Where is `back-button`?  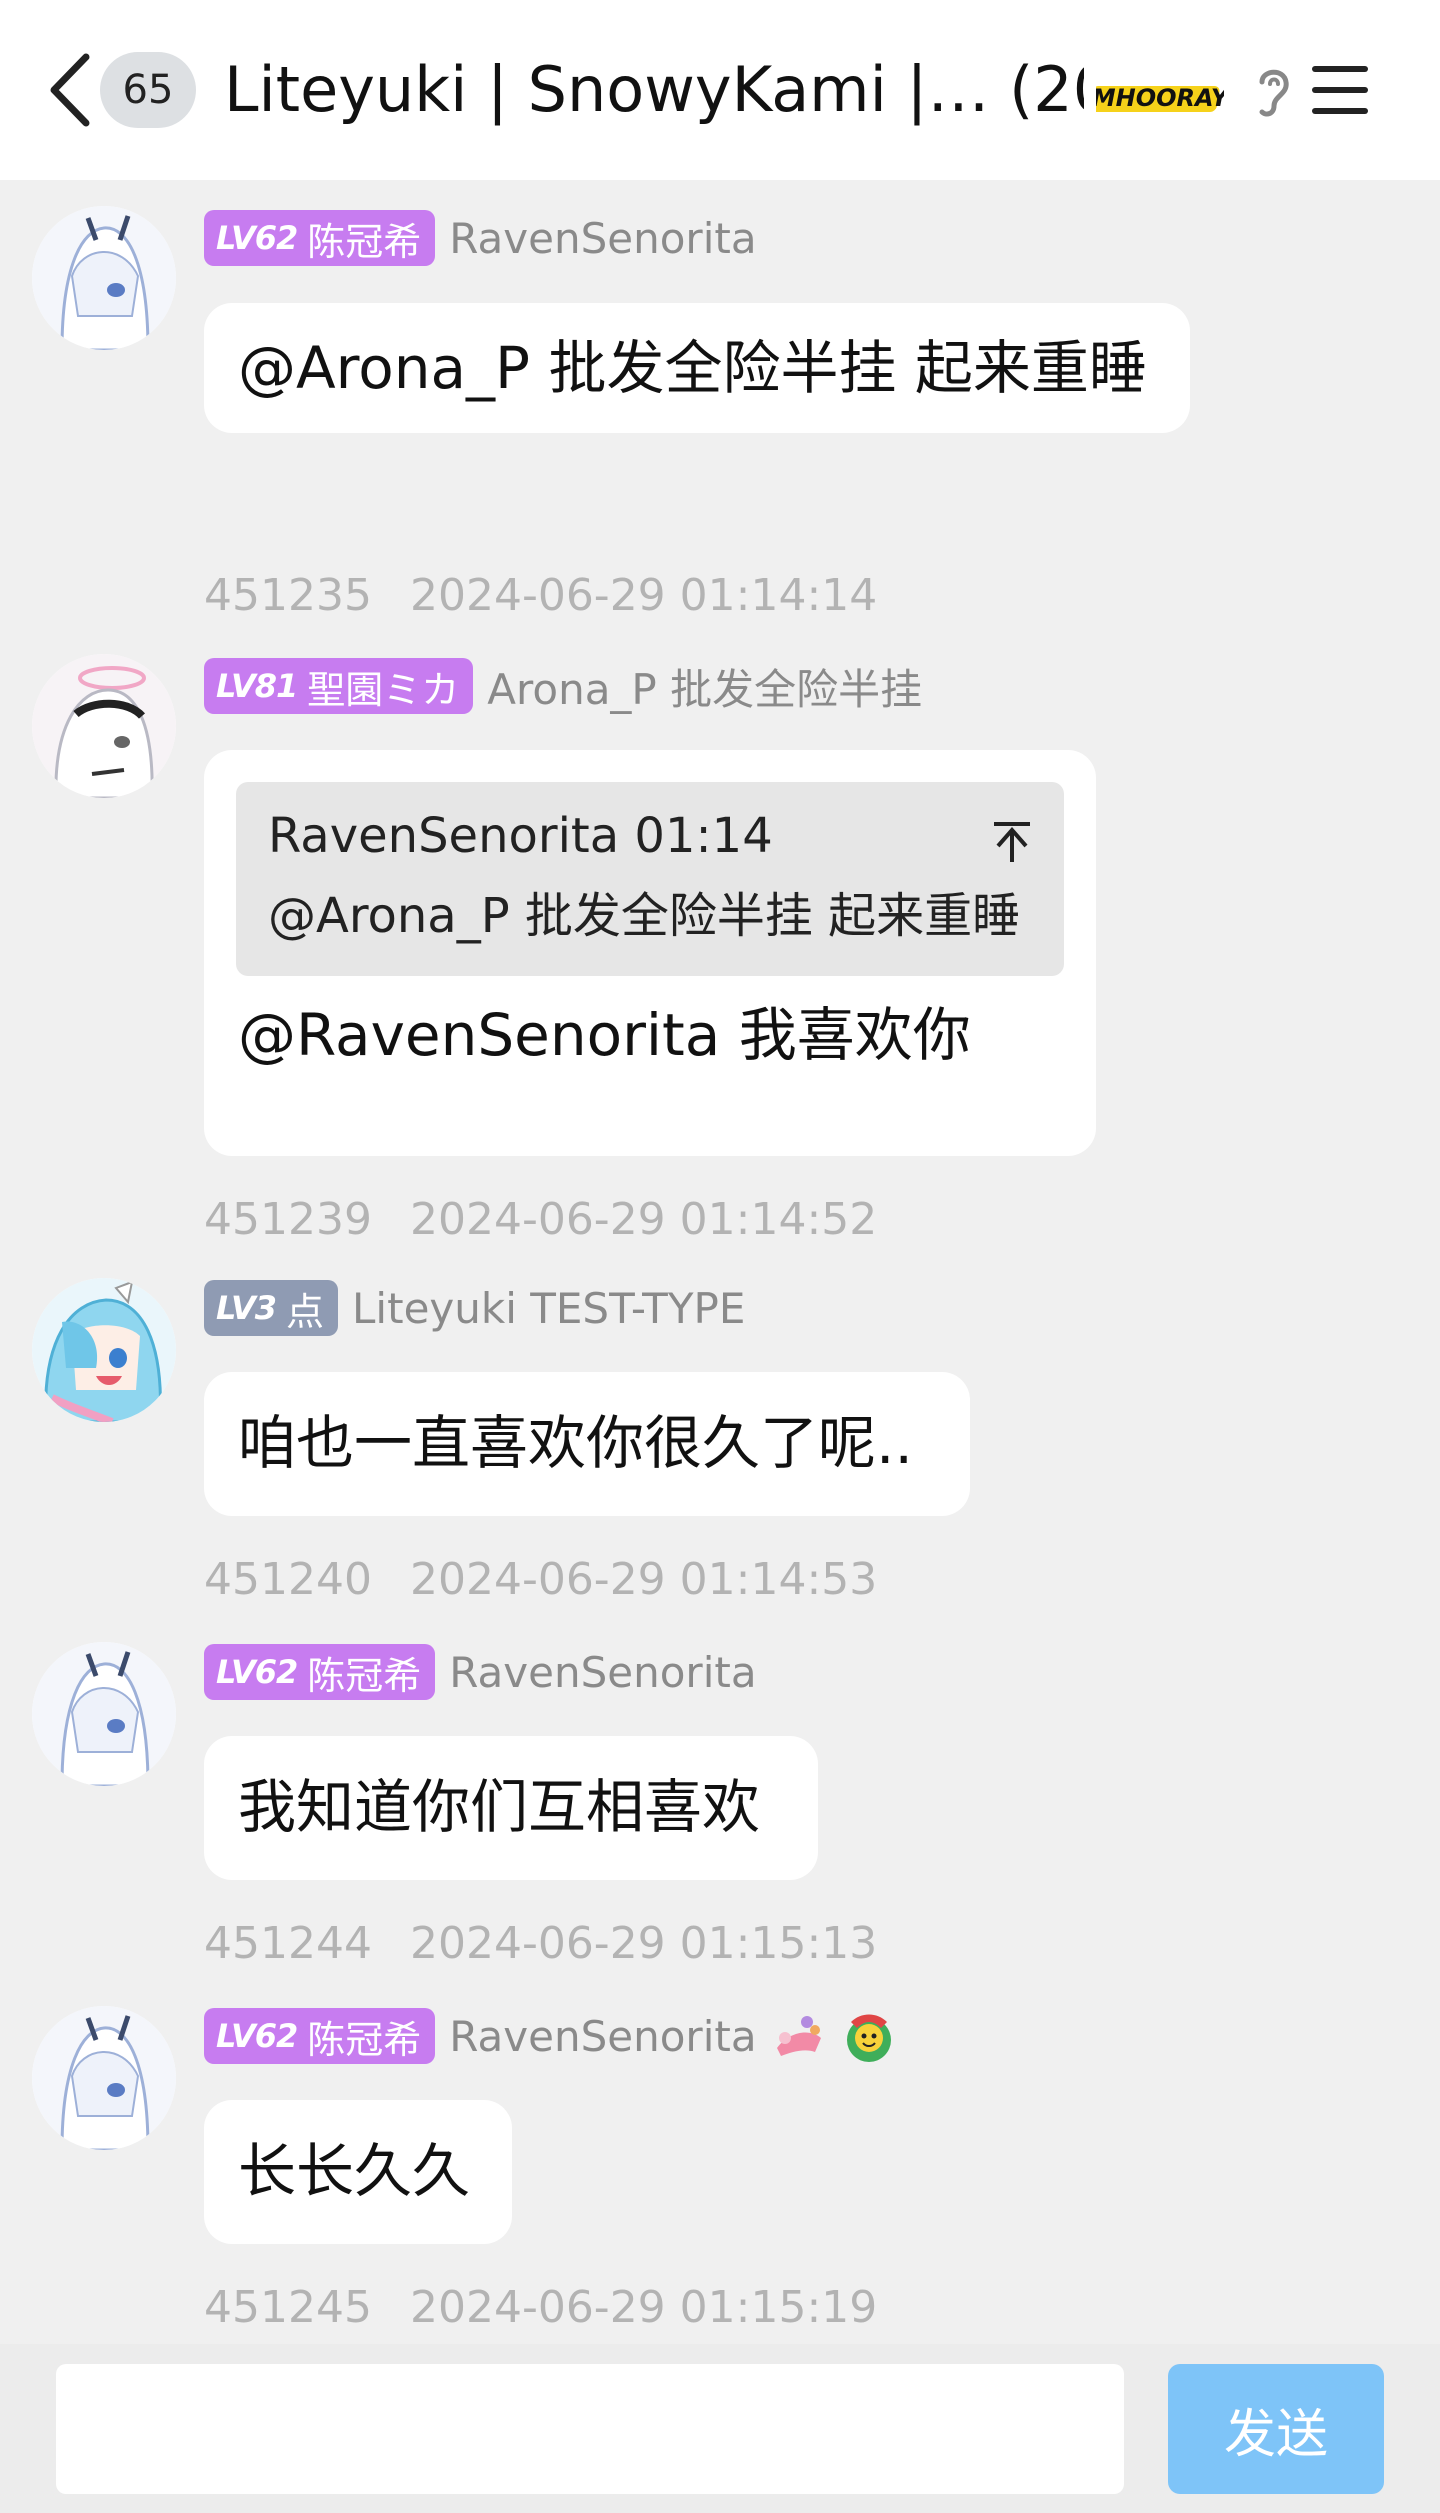
back-button is located at coordinates (70, 90).